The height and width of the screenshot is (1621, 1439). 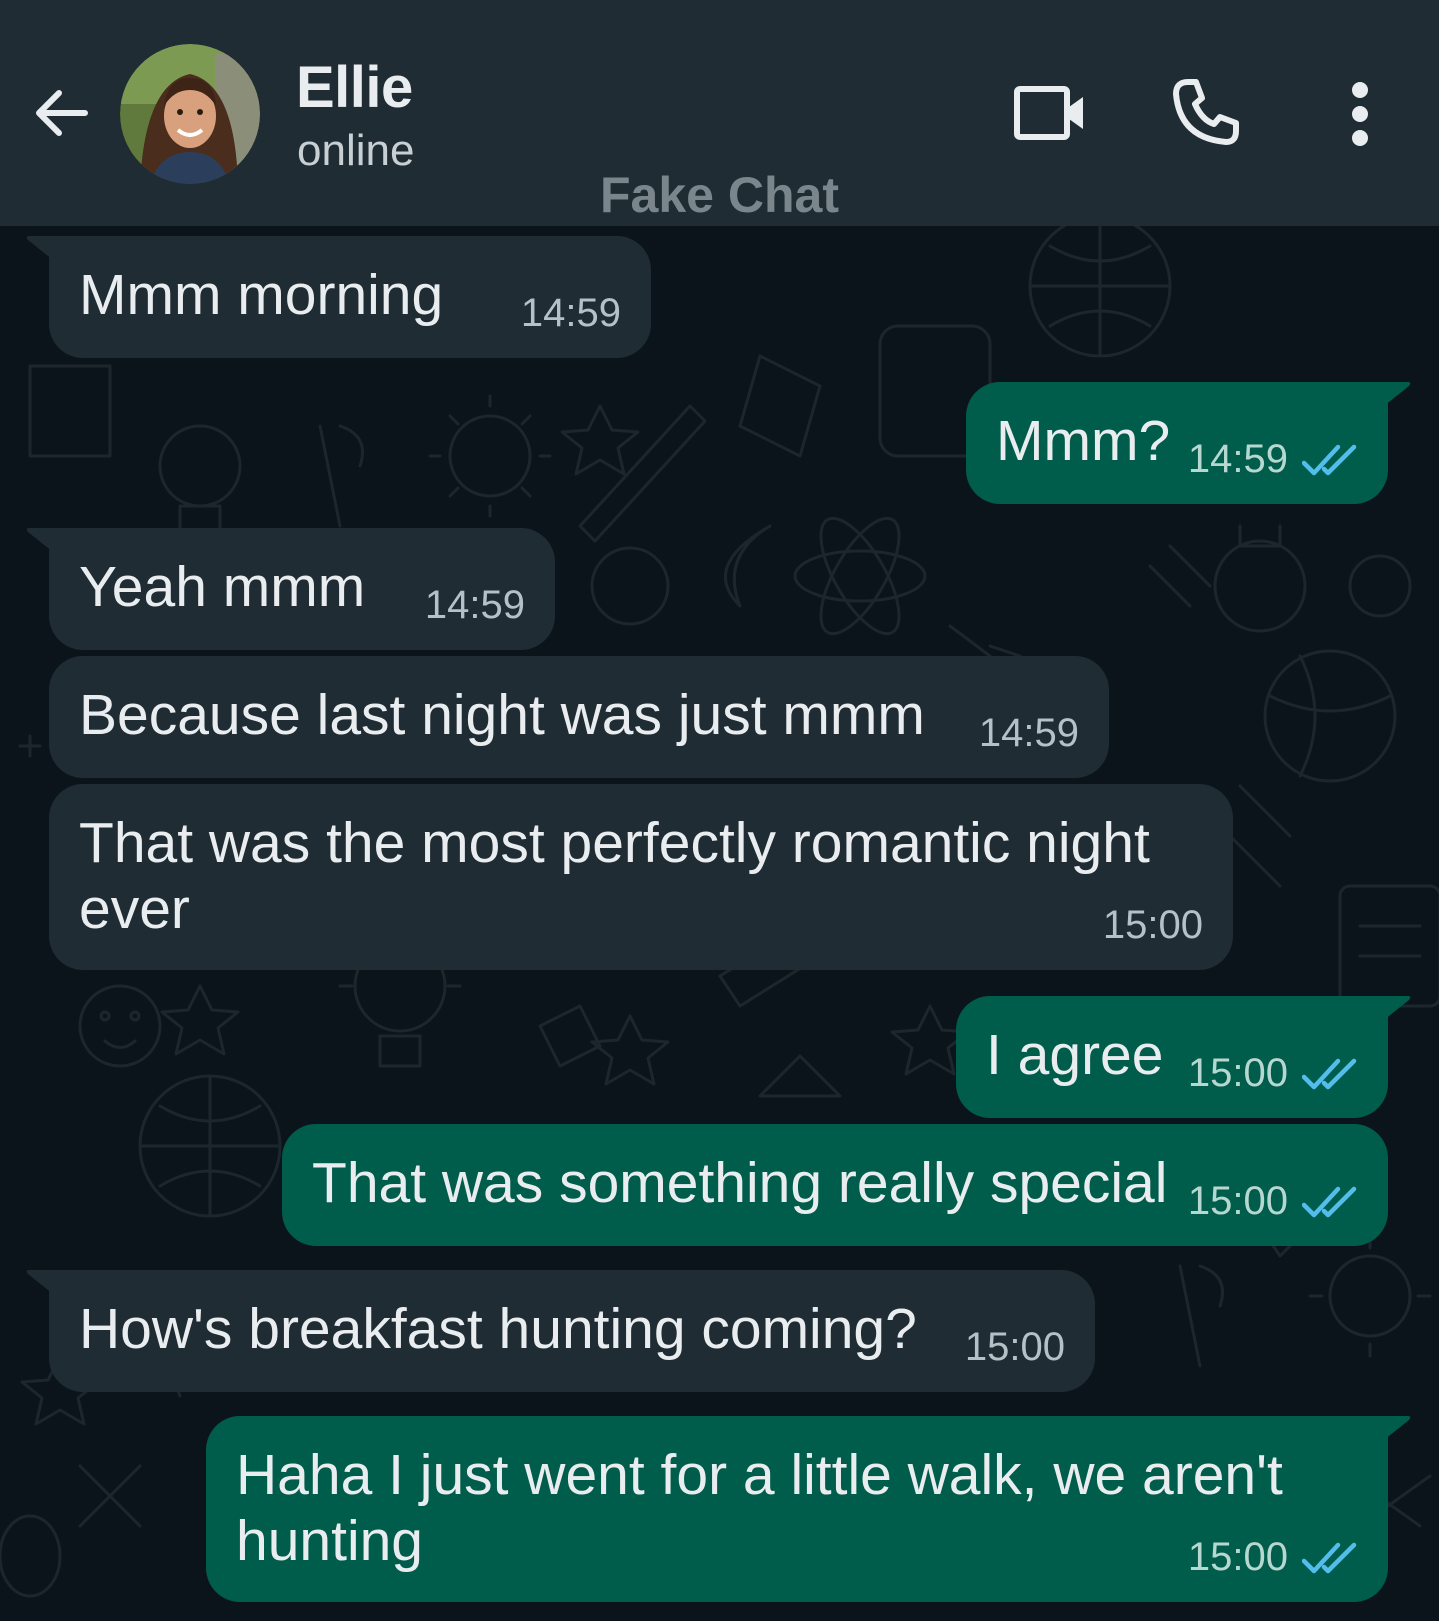 I want to click on message-bubble-incoming: Mmm morning 14:59, so click(x=338, y=297).